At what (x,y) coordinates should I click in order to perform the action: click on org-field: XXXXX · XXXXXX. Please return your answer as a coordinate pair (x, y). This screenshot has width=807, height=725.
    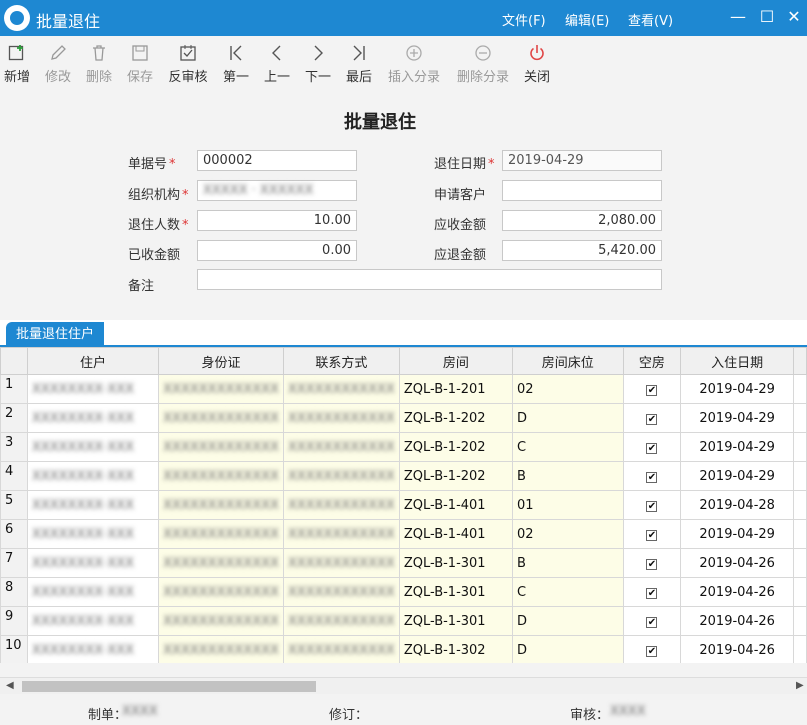
    Looking at the image, I should click on (277, 190).